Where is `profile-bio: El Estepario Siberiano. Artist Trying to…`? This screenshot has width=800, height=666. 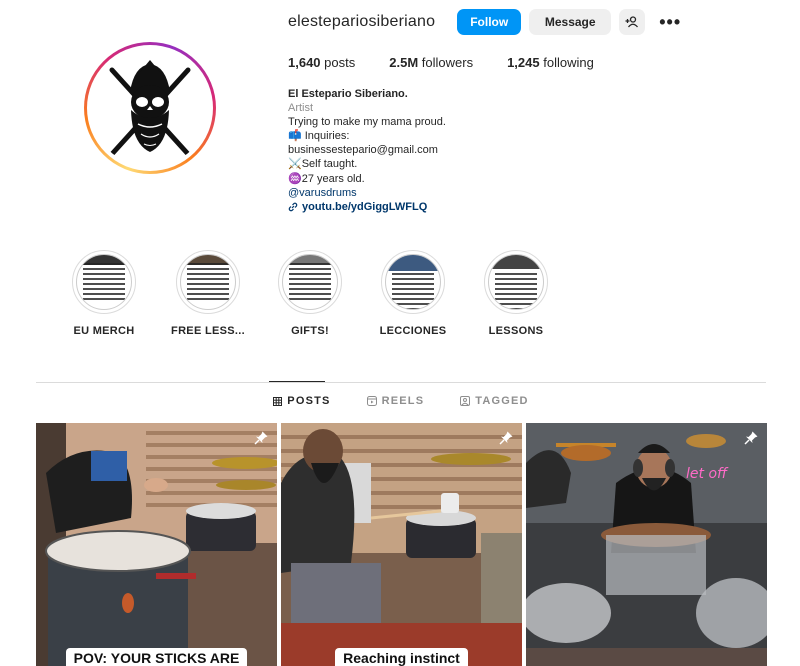
profile-bio: El Estepario Siberiano. Artist Trying to… is located at coordinates (438, 150).